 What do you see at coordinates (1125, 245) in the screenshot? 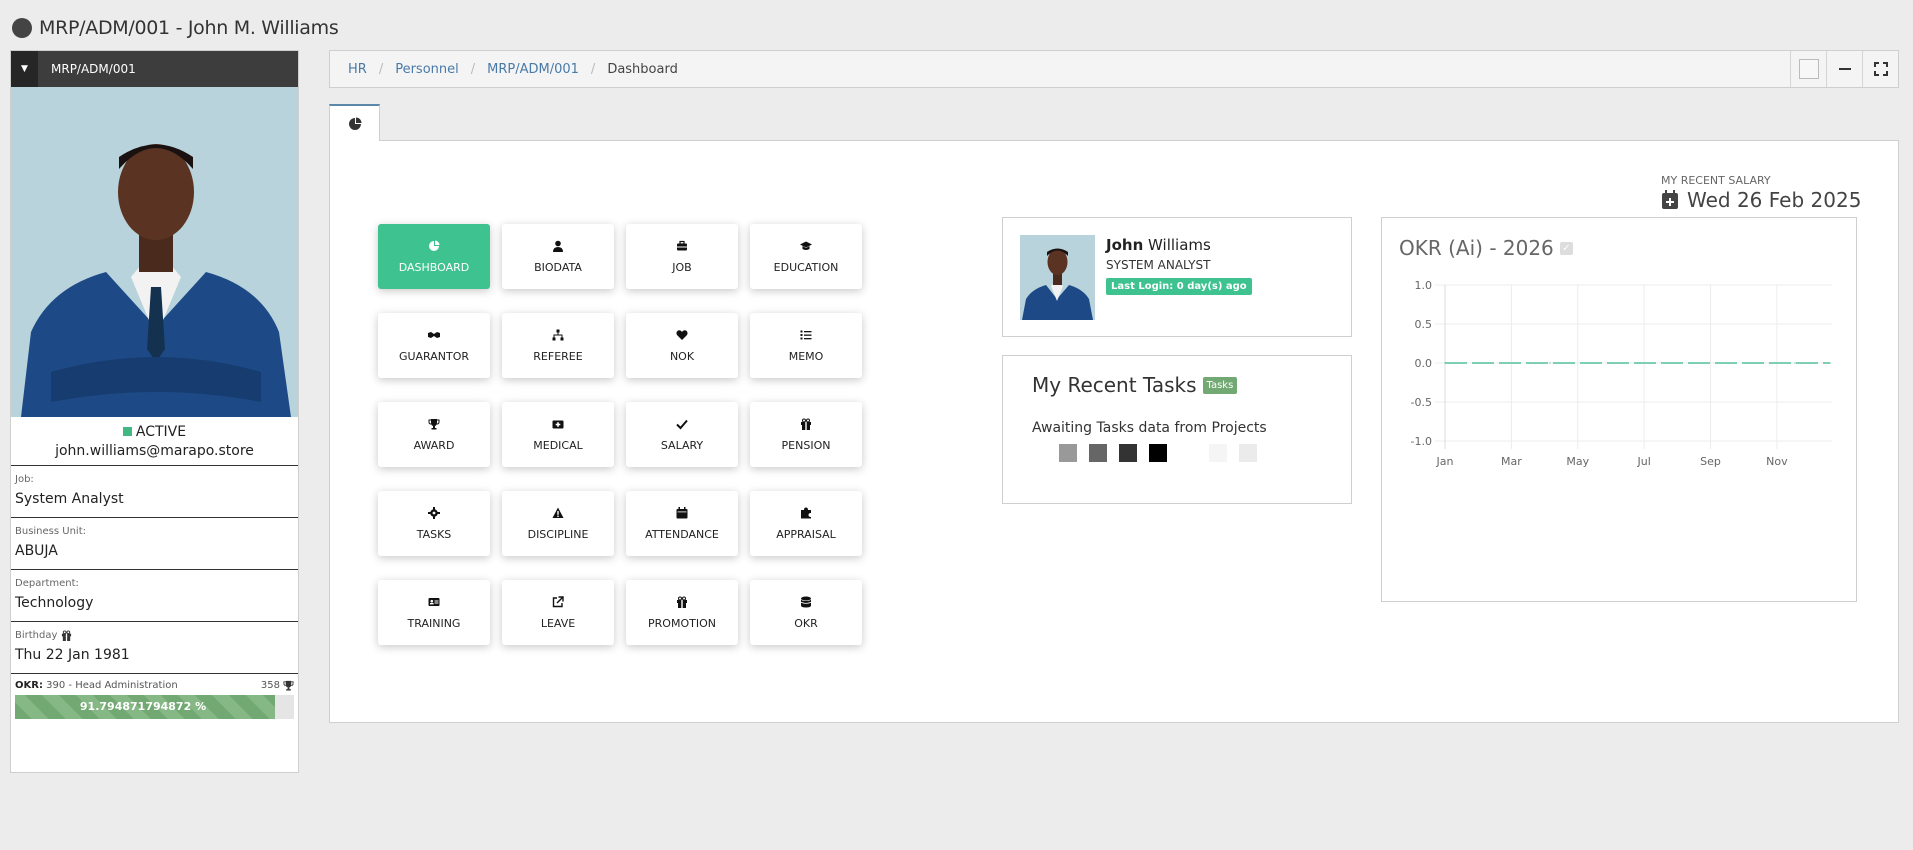
I see `user-first-name: John` at bounding box center [1125, 245].